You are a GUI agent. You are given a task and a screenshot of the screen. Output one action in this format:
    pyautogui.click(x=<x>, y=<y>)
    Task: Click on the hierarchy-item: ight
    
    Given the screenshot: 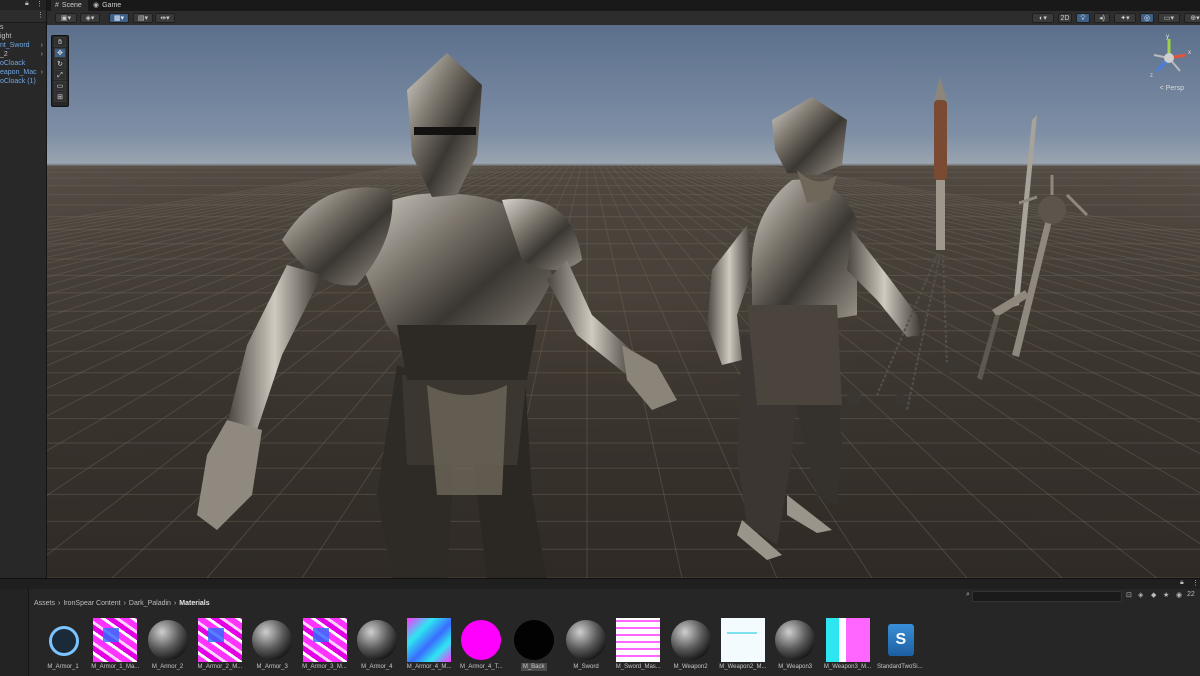 What is the action you would take?
    pyautogui.click(x=23, y=36)
    